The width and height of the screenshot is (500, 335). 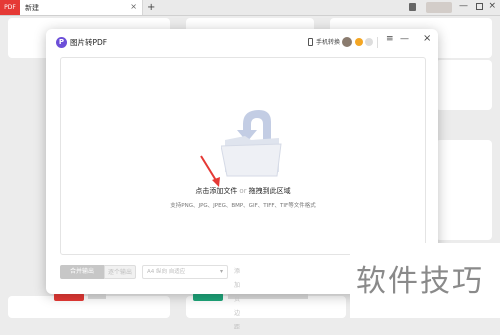 What do you see at coordinates (81, 7) in the screenshot?
I see `tab-new: 新建 ×` at bounding box center [81, 7].